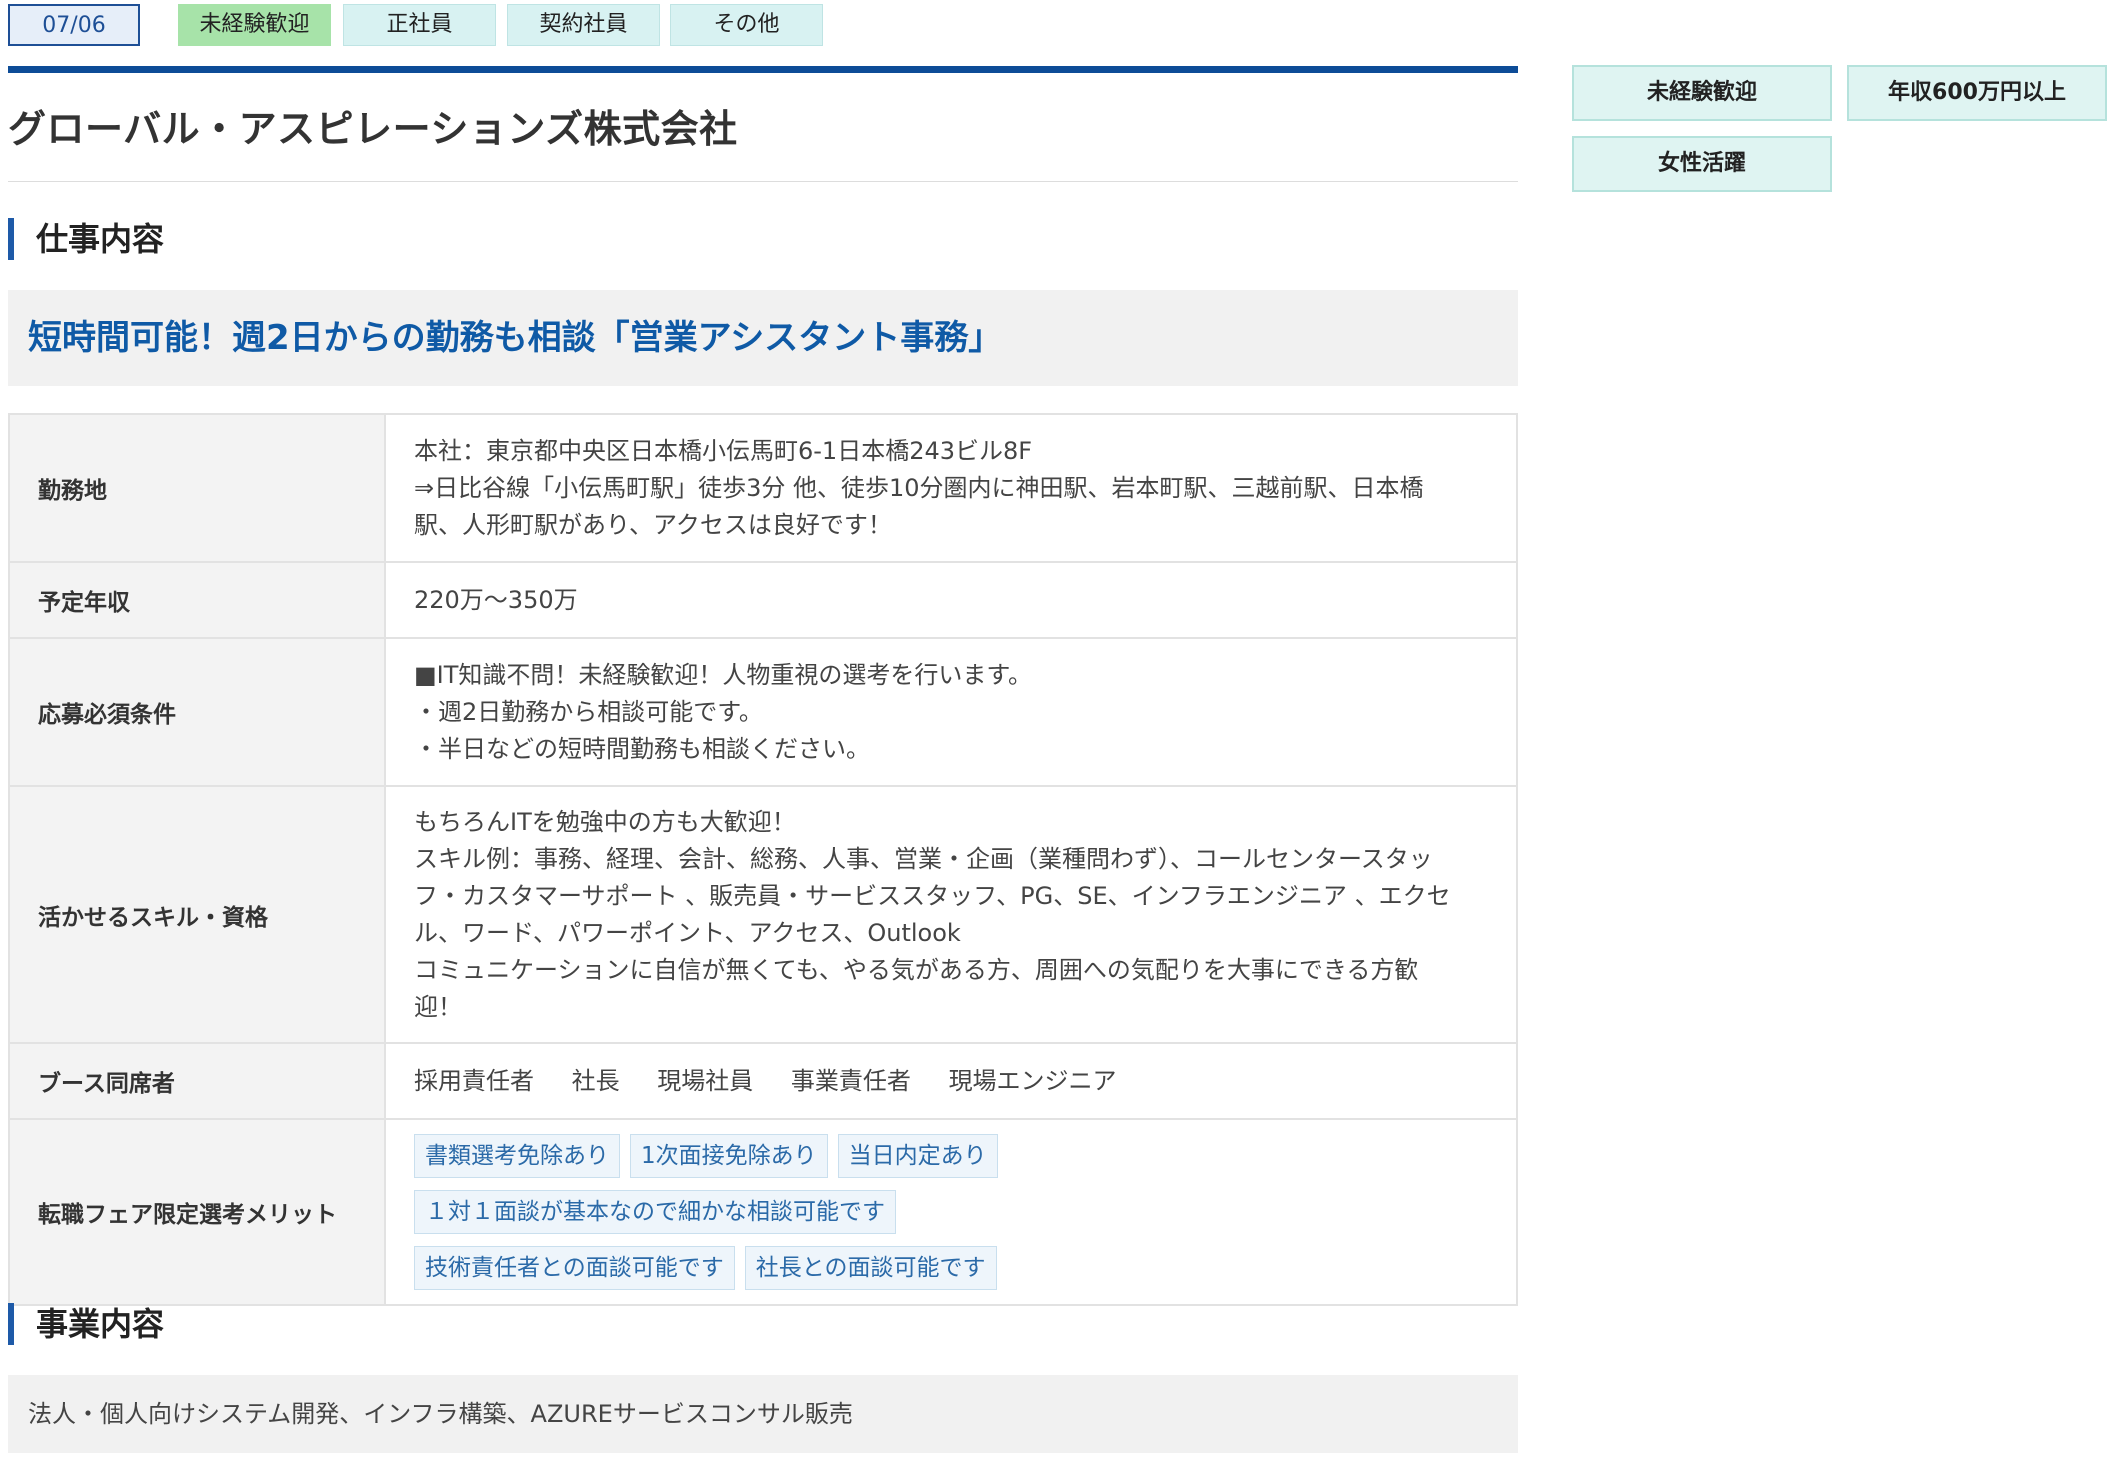  Describe the element at coordinates (595, 1080) in the screenshot. I see `booth-member: 社長` at that location.